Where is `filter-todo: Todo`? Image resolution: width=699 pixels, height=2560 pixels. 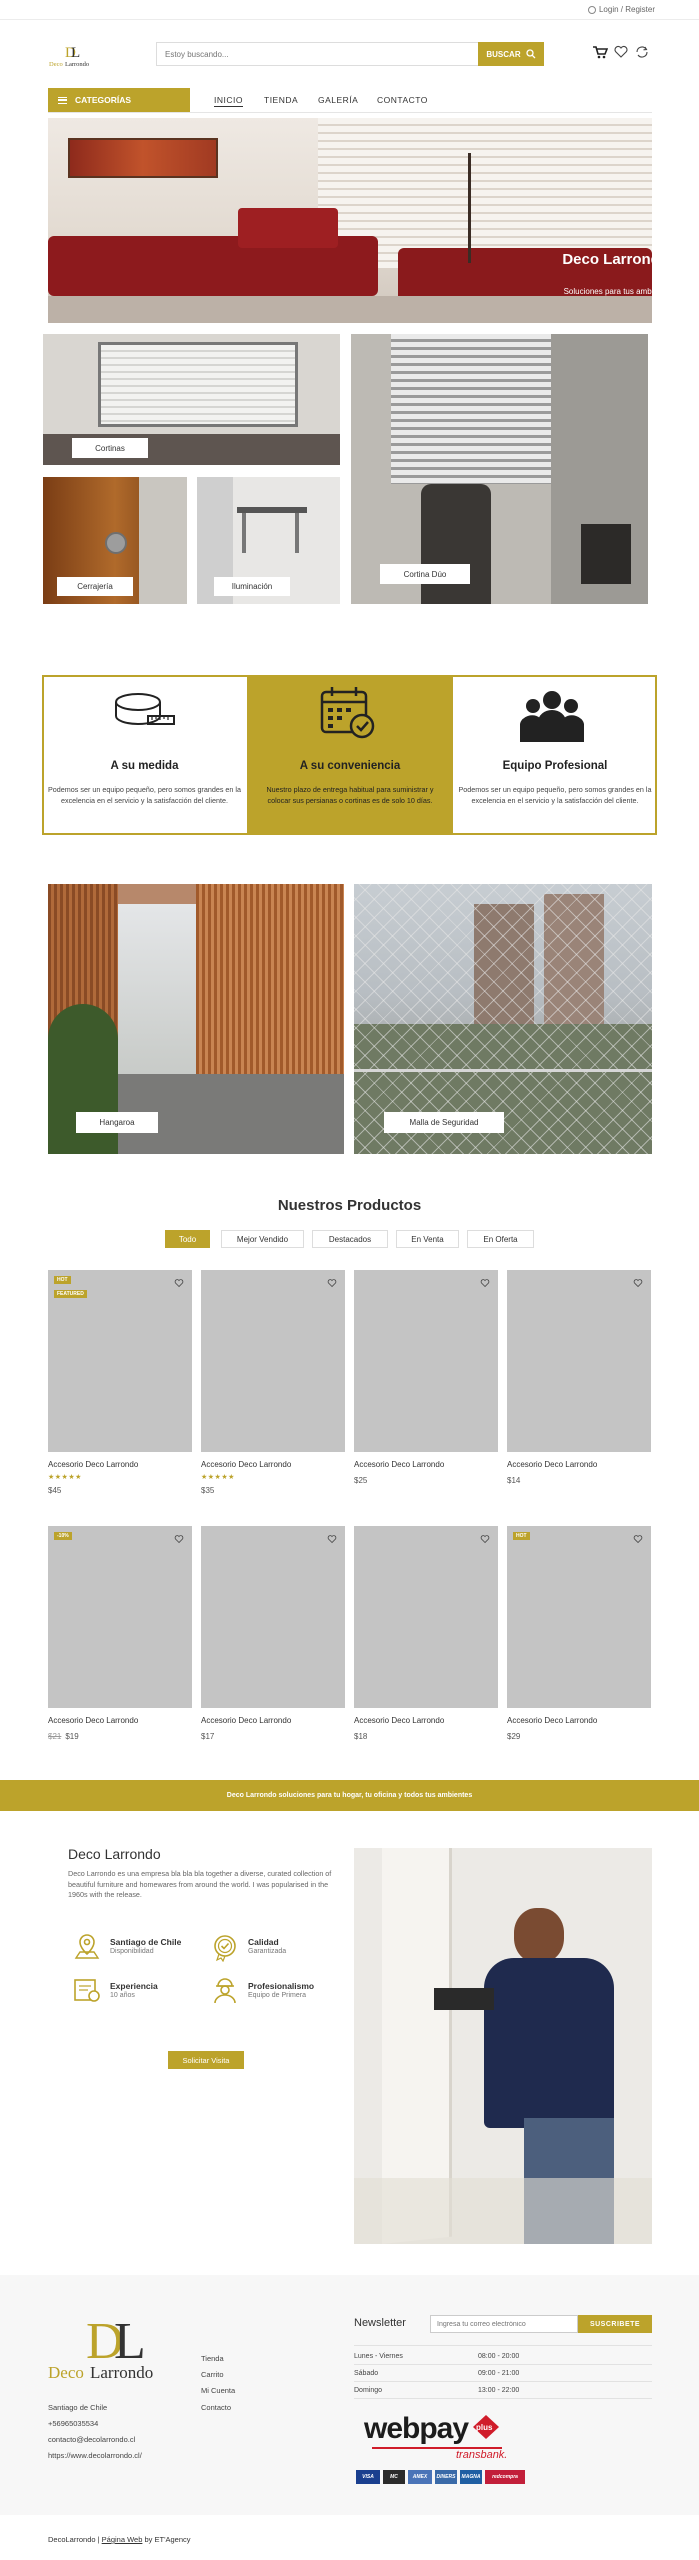
filter-todo: Todo is located at coordinates (187, 1239).